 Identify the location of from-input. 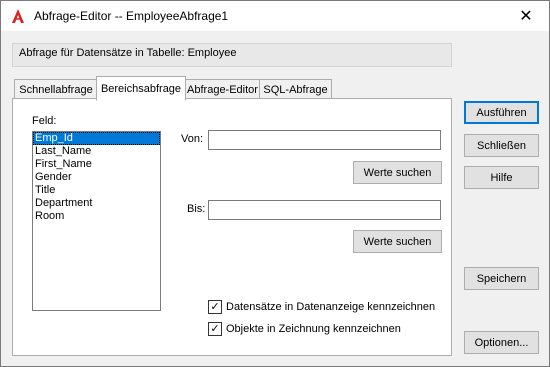
(324, 140).